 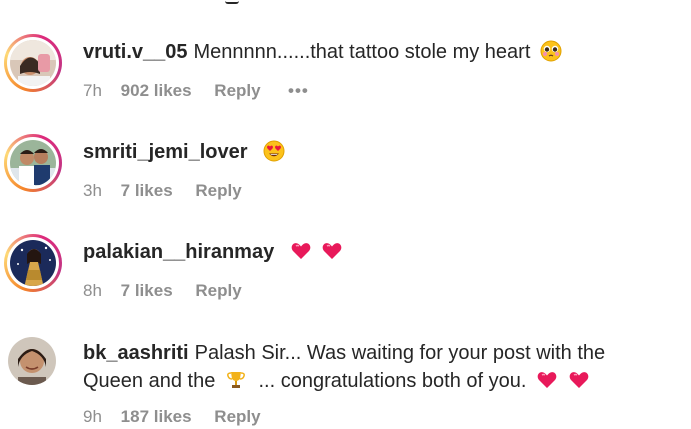 I want to click on comment-time: 7h, so click(x=92, y=90).